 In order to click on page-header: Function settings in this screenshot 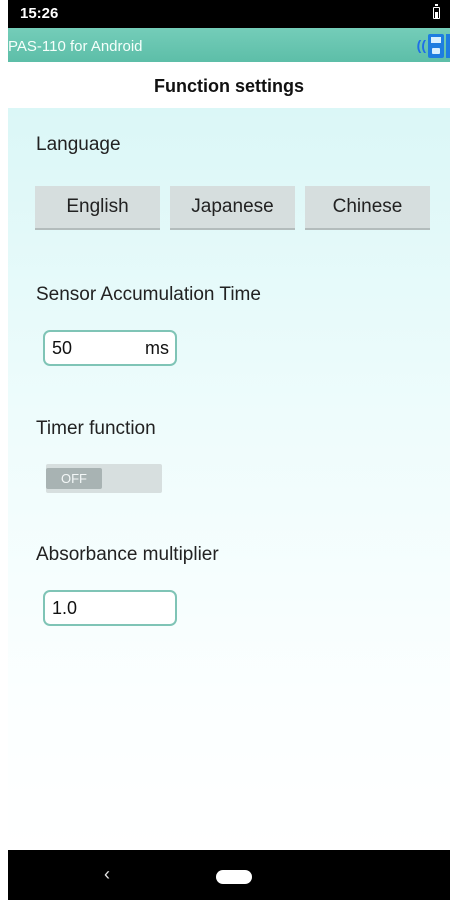, I will do `click(229, 85)`.